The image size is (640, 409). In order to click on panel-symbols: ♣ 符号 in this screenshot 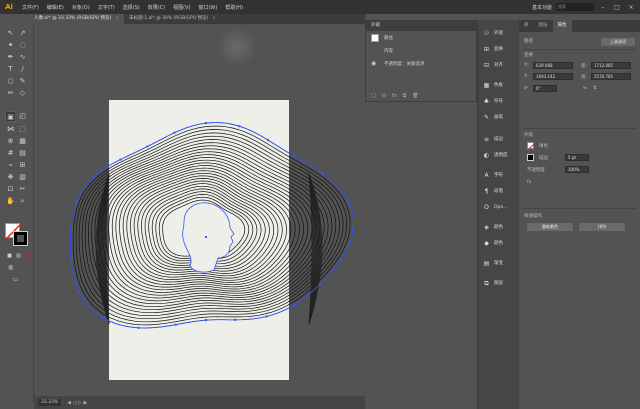, I will do `click(499, 101)`.